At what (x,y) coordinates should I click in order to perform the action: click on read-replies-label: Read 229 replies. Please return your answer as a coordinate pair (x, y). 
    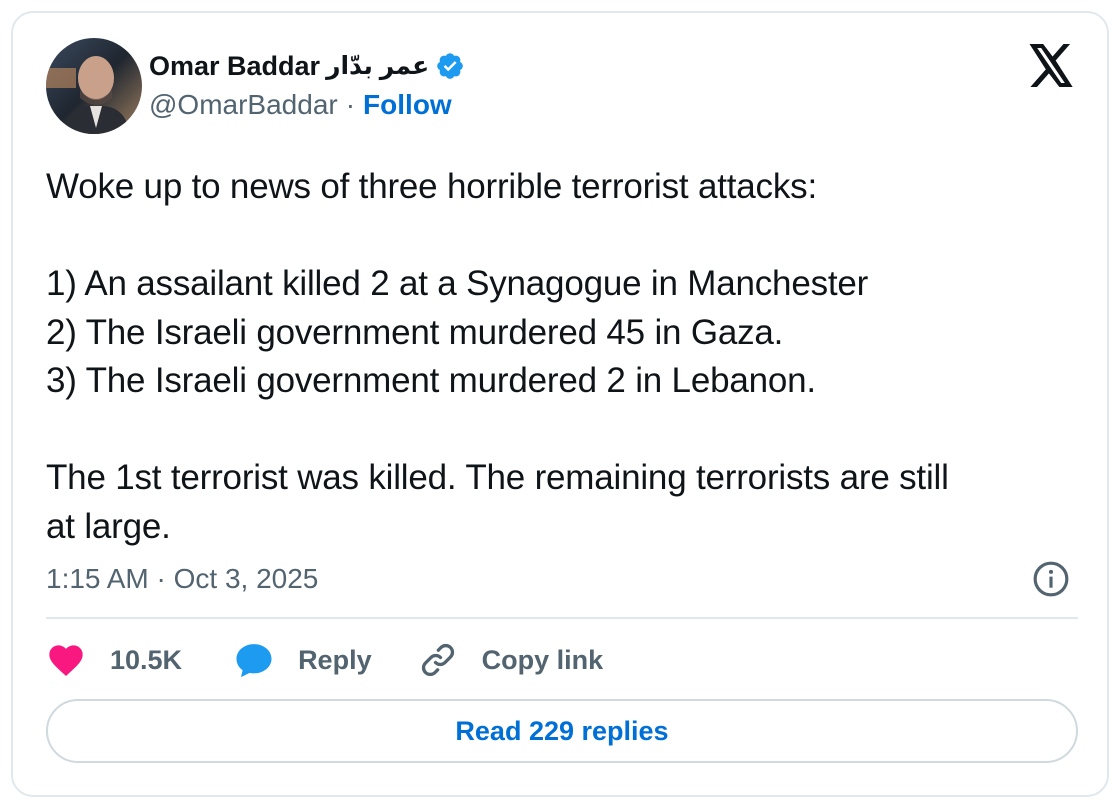
    Looking at the image, I should click on (562, 730).